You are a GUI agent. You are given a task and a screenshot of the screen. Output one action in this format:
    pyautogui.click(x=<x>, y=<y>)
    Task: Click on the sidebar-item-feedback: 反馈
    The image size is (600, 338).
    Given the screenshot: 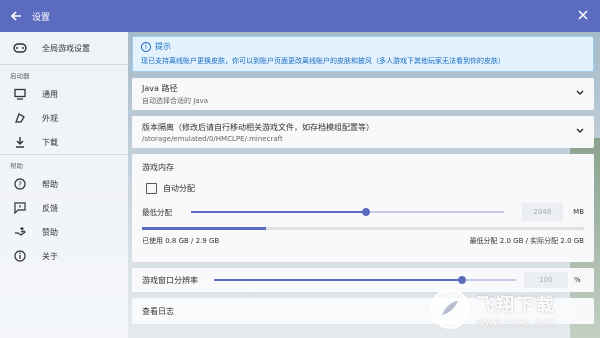 What is the action you would take?
    pyautogui.click(x=64, y=208)
    